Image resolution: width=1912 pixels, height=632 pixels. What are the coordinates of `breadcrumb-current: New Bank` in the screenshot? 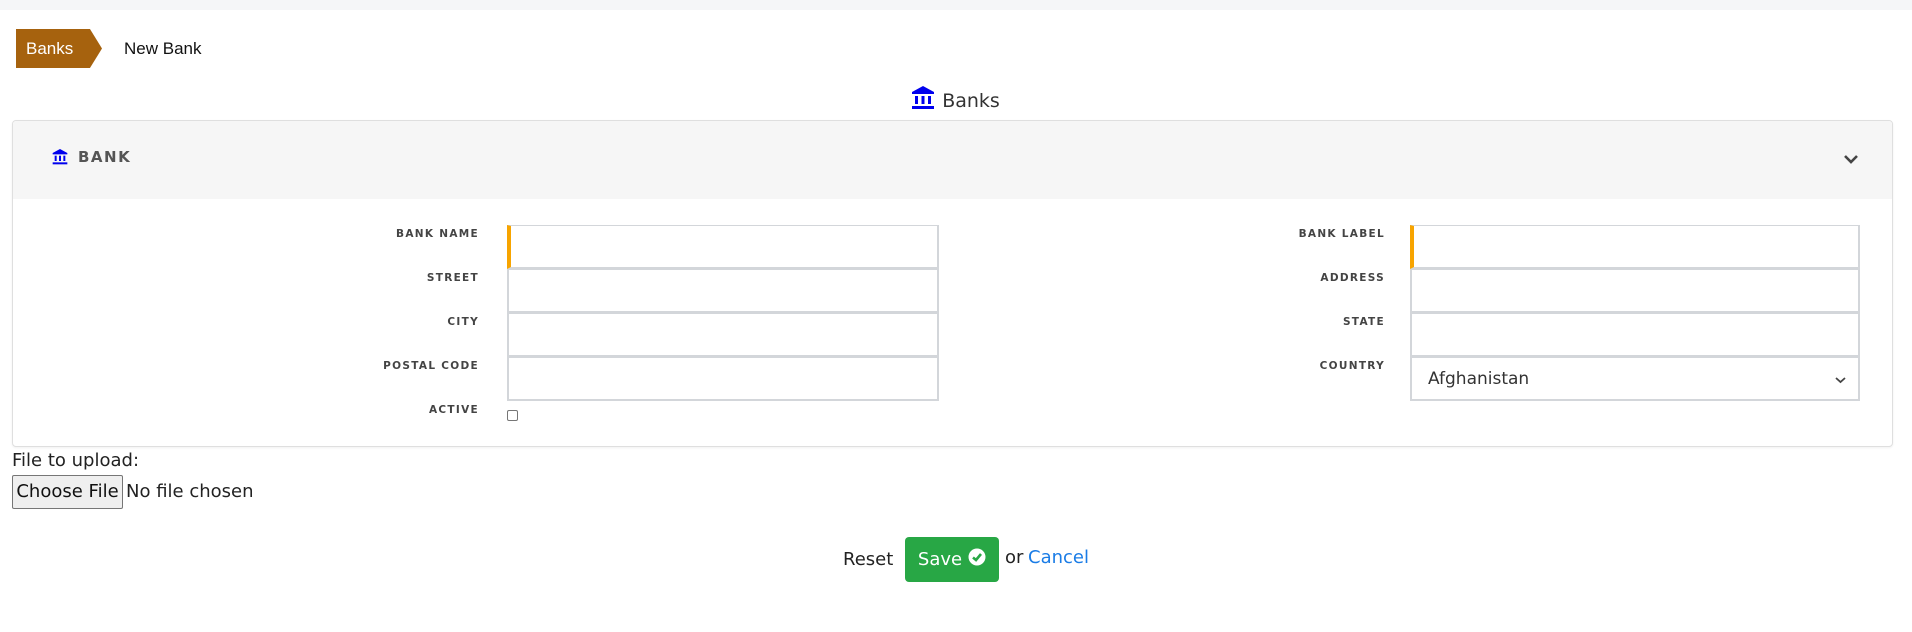 It's located at (163, 48).